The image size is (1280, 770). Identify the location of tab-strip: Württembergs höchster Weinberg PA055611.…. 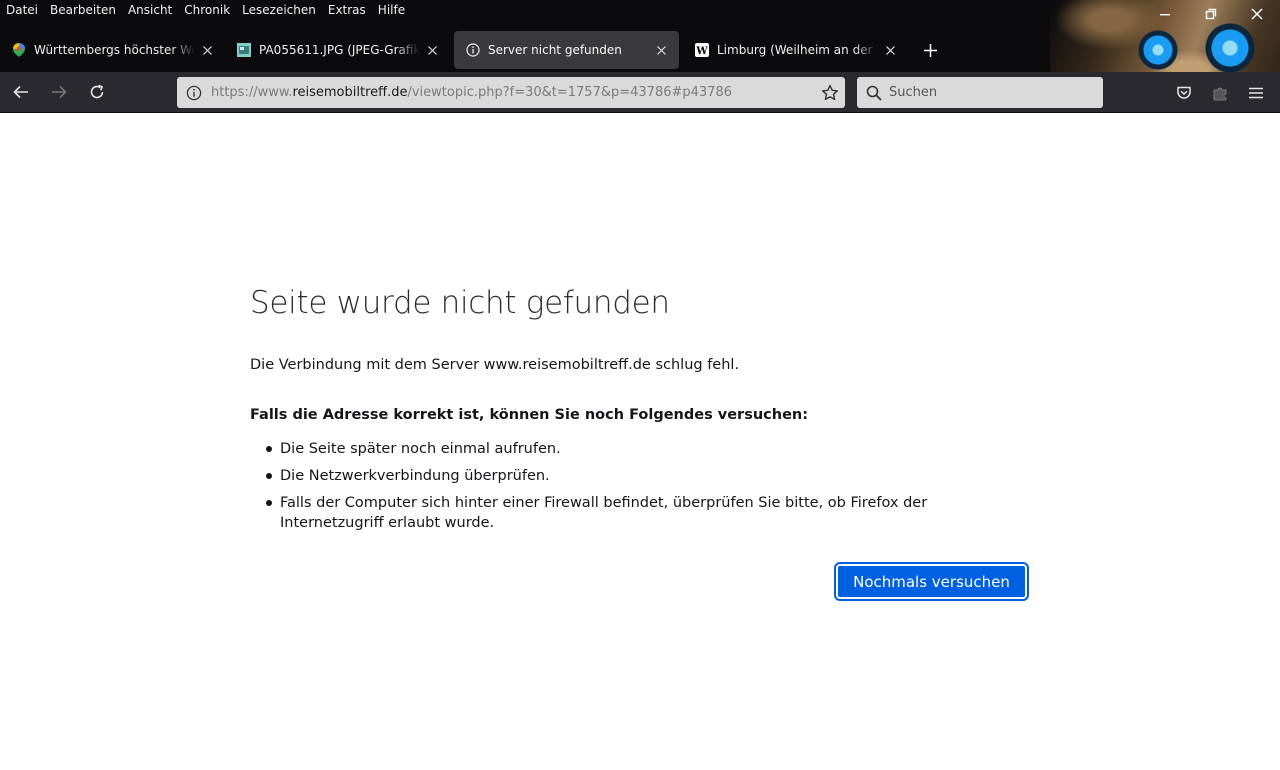
(474, 50).